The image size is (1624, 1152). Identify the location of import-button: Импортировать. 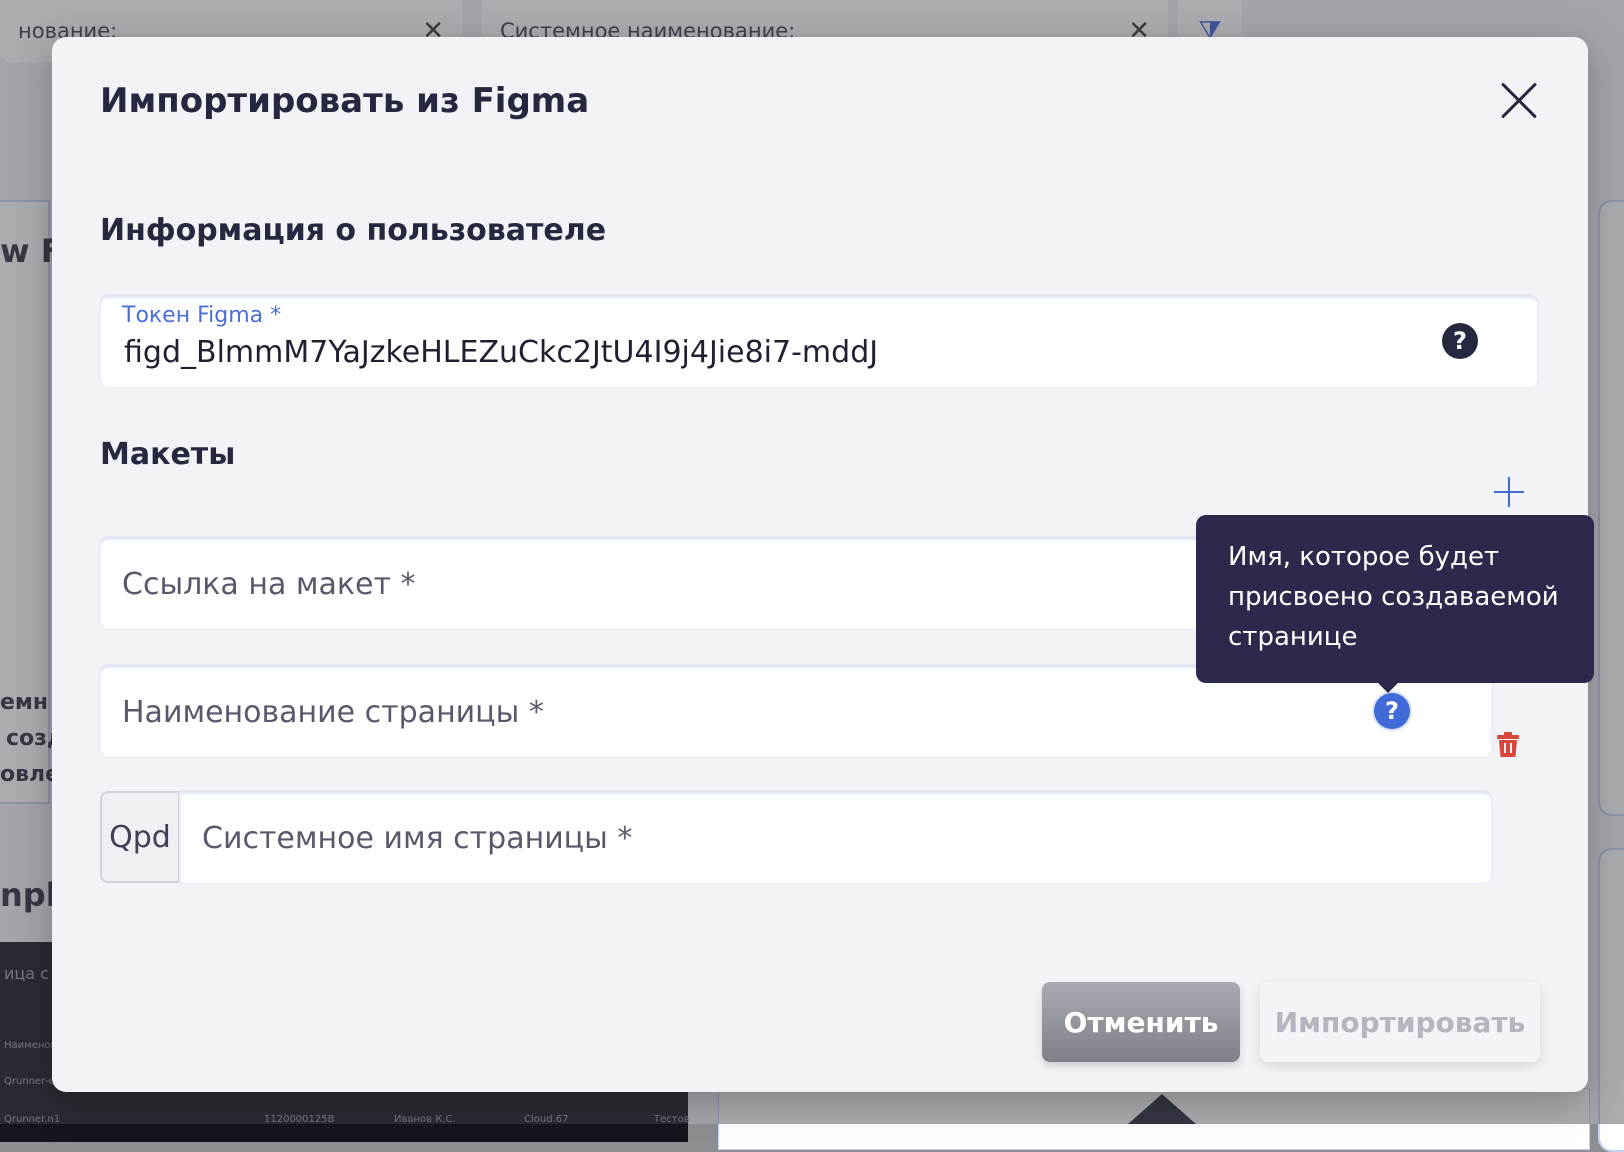
(1400, 1022).